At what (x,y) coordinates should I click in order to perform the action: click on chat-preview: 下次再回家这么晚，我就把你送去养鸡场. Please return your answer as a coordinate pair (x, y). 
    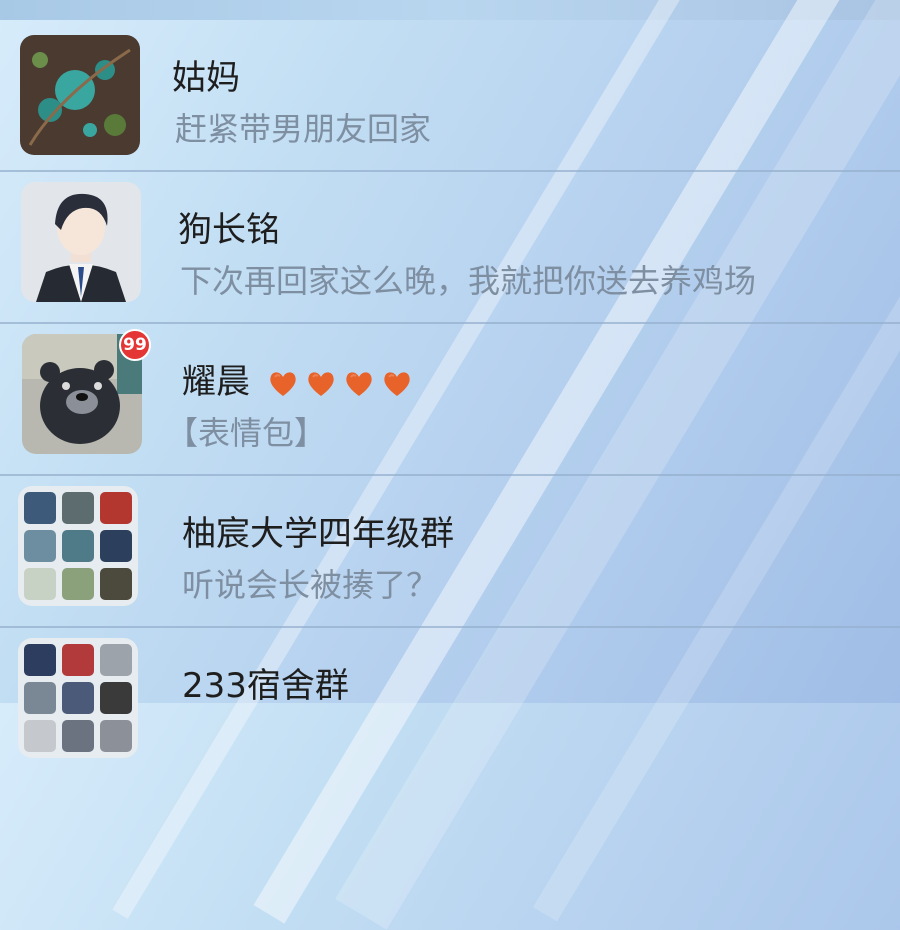
    Looking at the image, I should click on (468, 281).